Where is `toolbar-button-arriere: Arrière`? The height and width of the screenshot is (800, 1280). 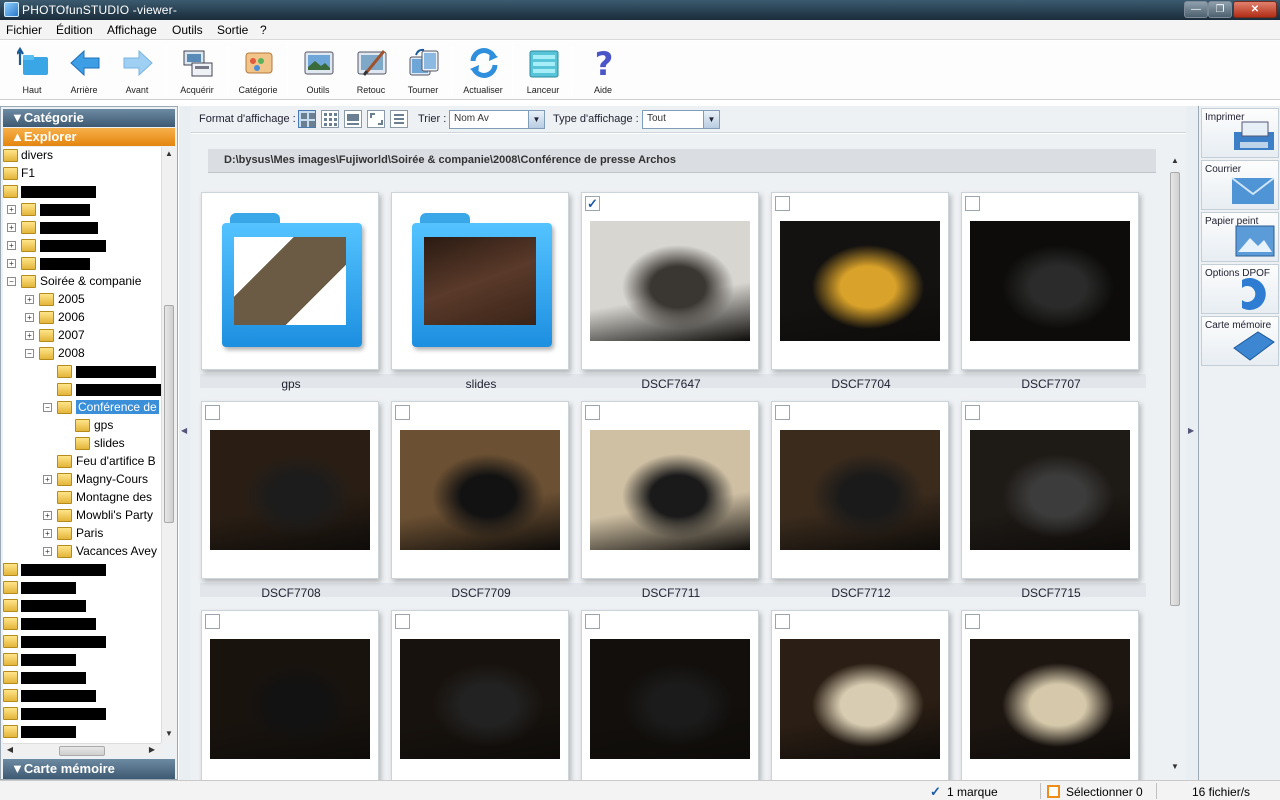 toolbar-button-arriere: Arrière is located at coordinates (84, 70).